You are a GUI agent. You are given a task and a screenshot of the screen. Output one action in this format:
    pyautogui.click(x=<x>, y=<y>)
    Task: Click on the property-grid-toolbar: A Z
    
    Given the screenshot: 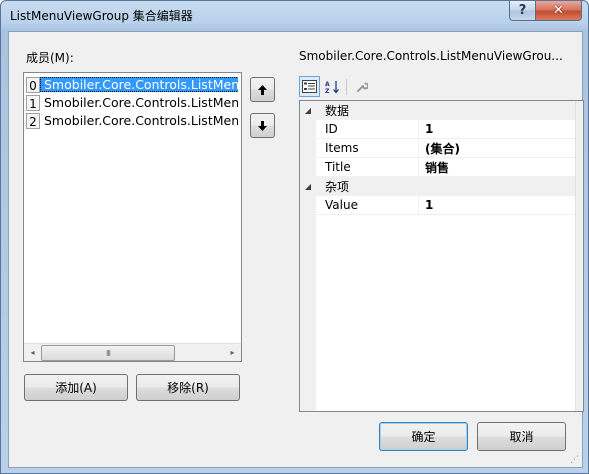 What is the action you would take?
    pyautogui.click(x=344, y=87)
    